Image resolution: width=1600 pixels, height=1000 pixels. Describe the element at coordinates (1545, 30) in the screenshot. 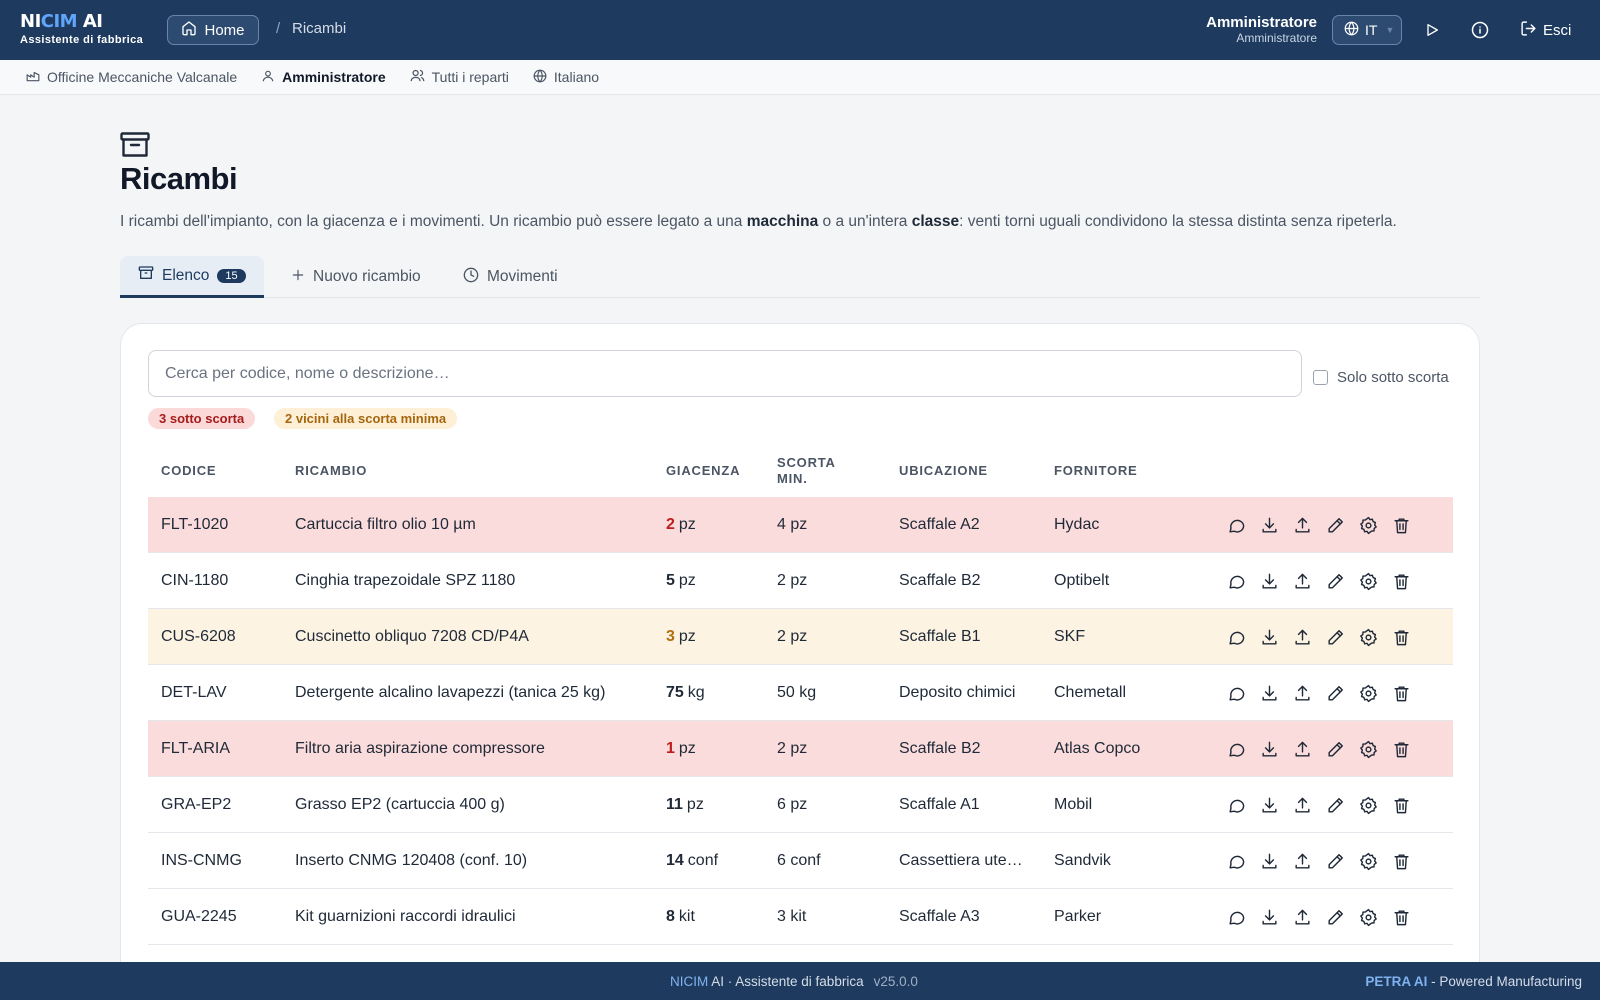

I see `logout-button: Esci` at that location.